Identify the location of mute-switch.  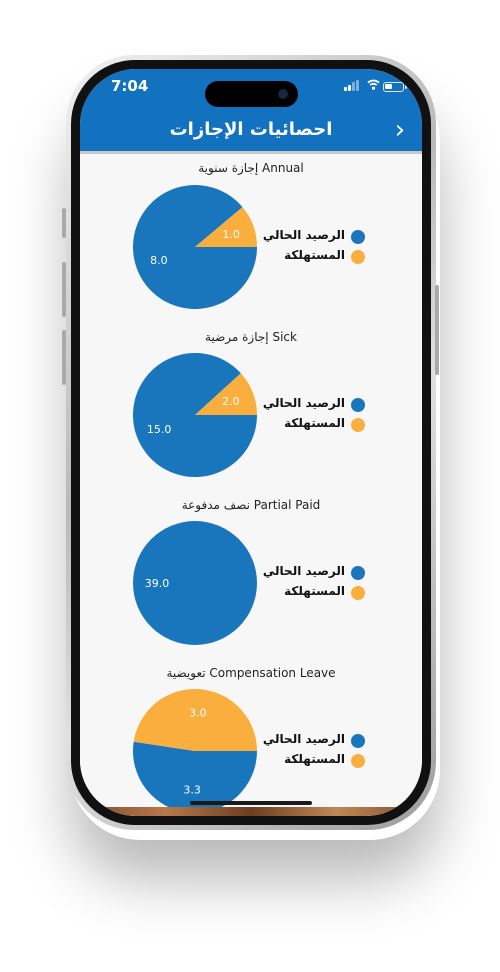
(64, 223).